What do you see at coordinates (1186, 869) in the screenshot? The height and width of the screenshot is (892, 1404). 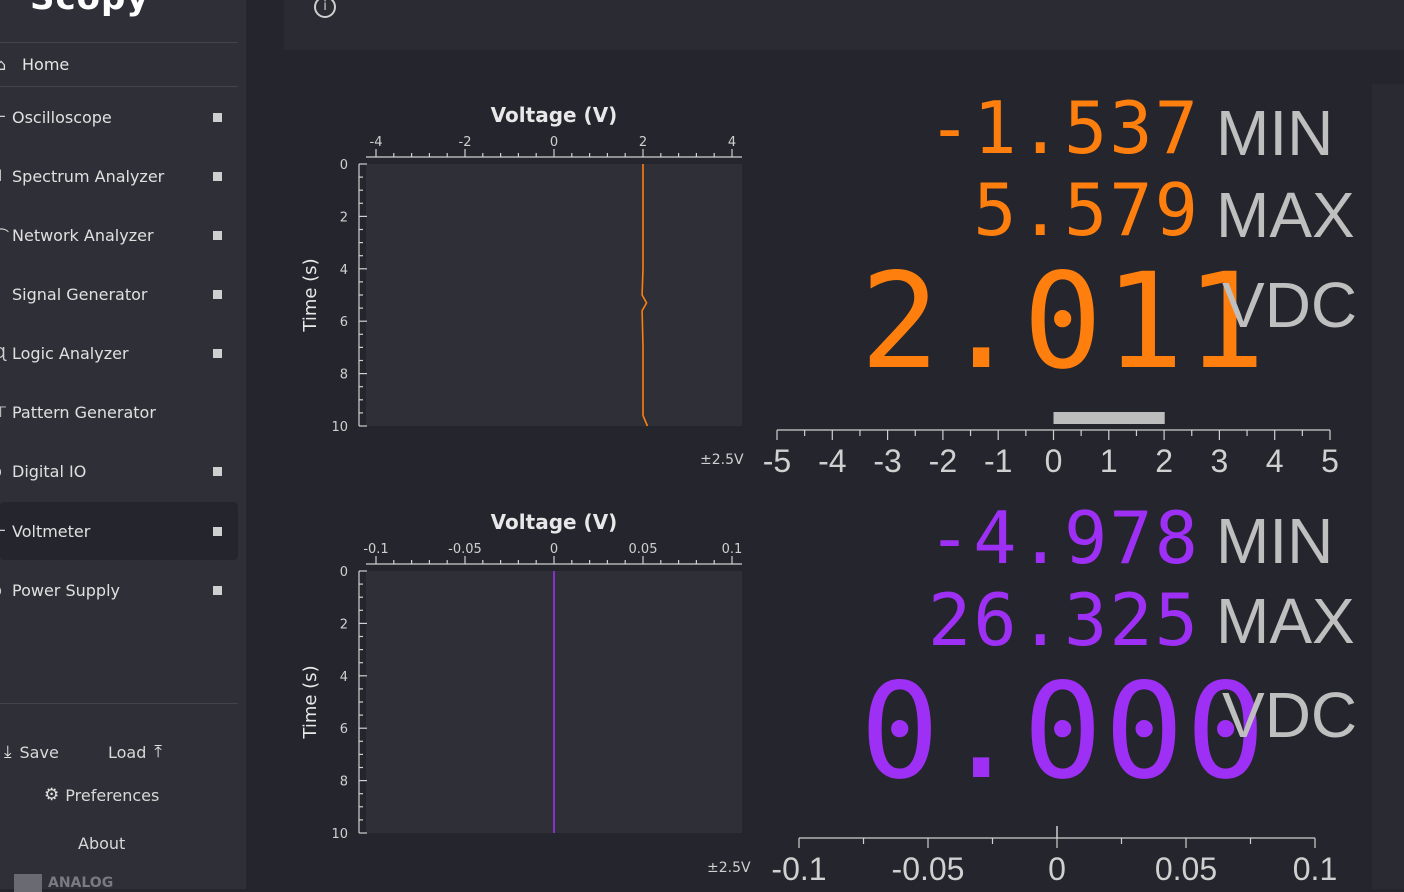 I see `ch2-scale-tick-label: 0.05` at bounding box center [1186, 869].